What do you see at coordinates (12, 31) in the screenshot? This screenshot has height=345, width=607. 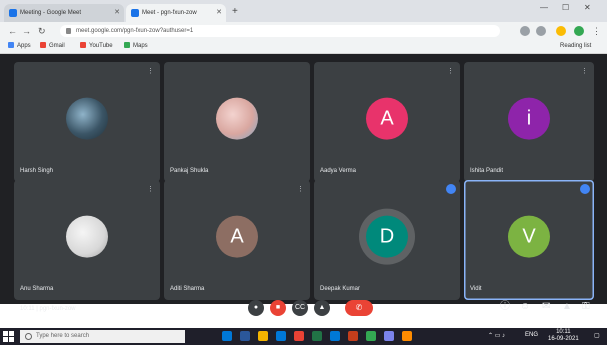 I see `back-icon: ←` at bounding box center [12, 31].